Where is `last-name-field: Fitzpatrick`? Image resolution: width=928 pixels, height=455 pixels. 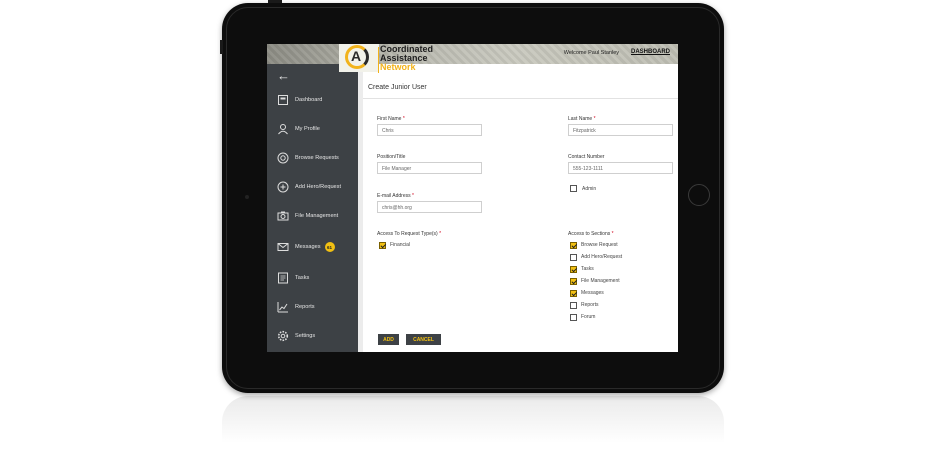
last-name-field: Fitzpatrick is located at coordinates (620, 130).